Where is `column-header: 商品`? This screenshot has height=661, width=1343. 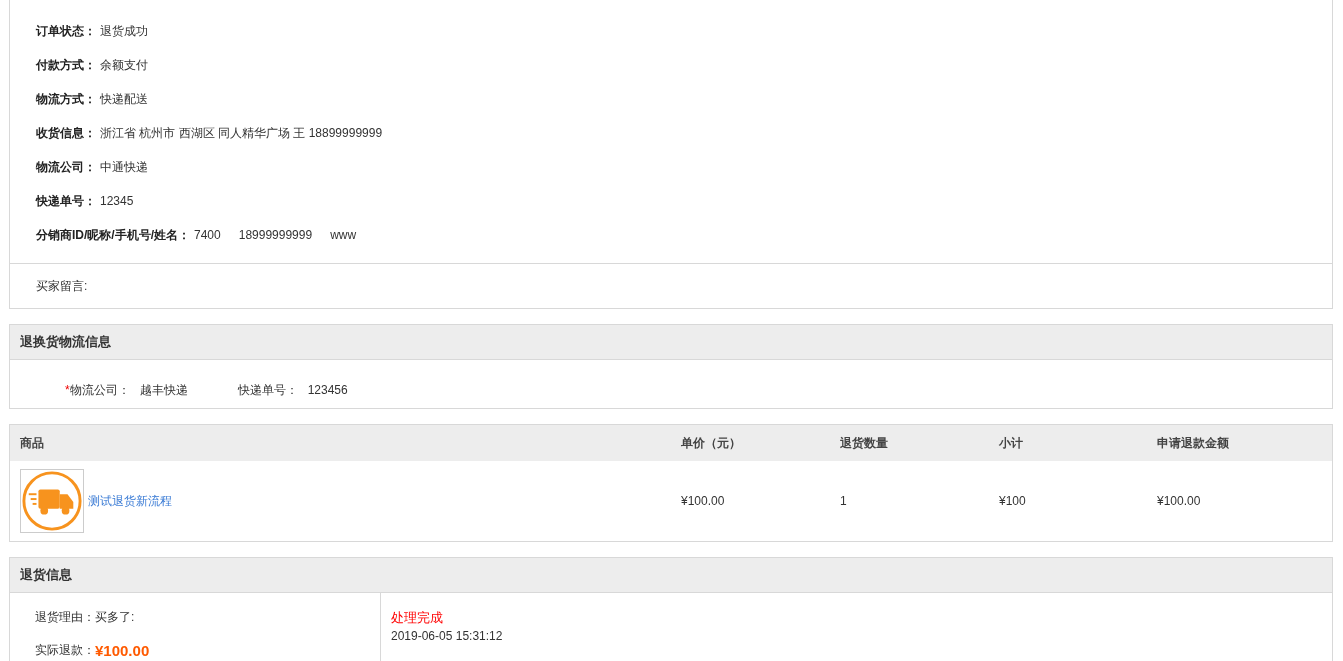 column-header: 商品 is located at coordinates (32, 443).